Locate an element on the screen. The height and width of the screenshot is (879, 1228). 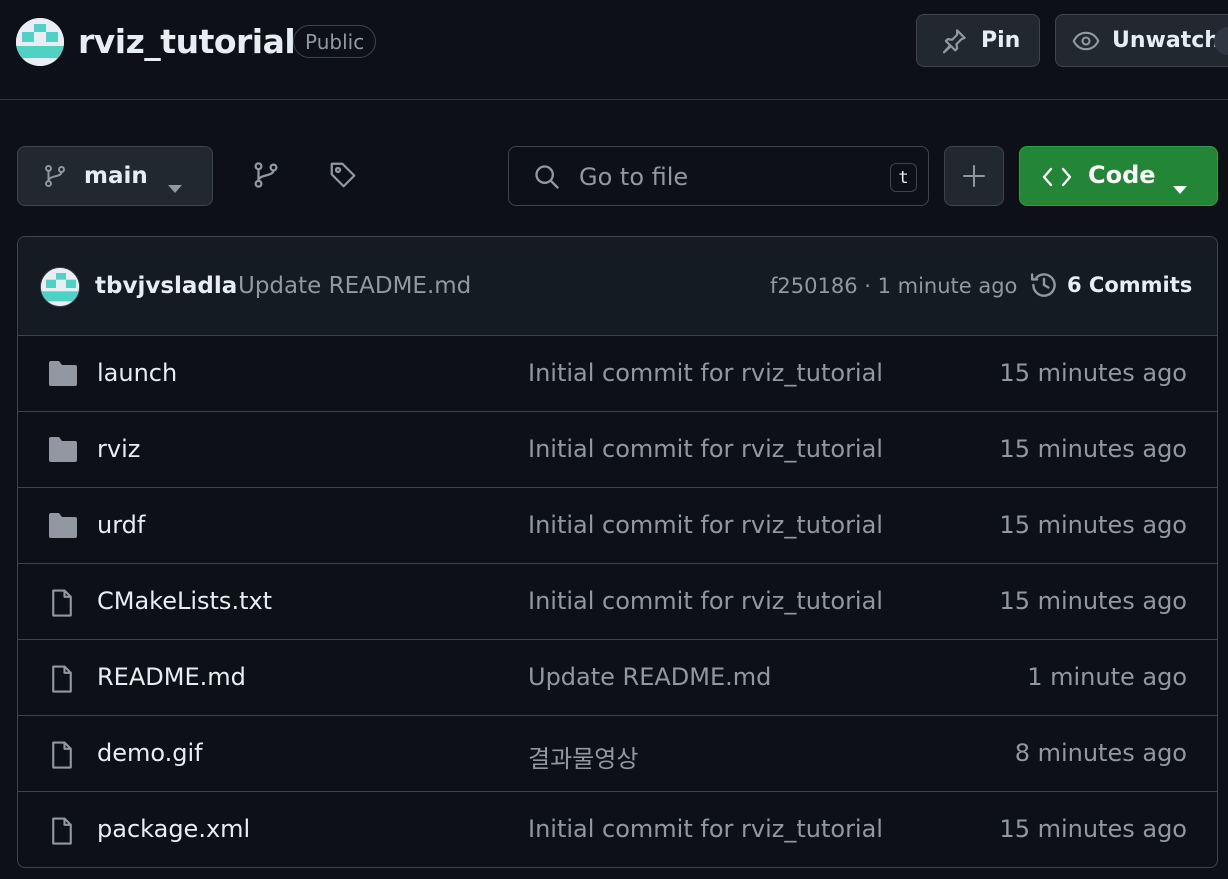
file-row: README.md Update README.md 1 minute ago is located at coordinates (617, 678).